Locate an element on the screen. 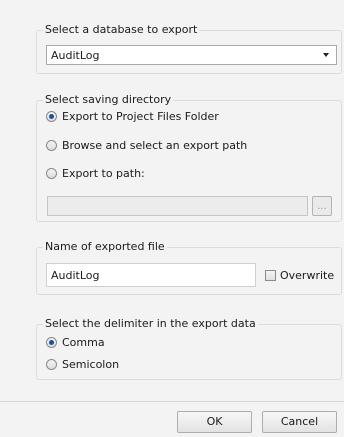  overwrite-label: Overwrite is located at coordinates (307, 275).